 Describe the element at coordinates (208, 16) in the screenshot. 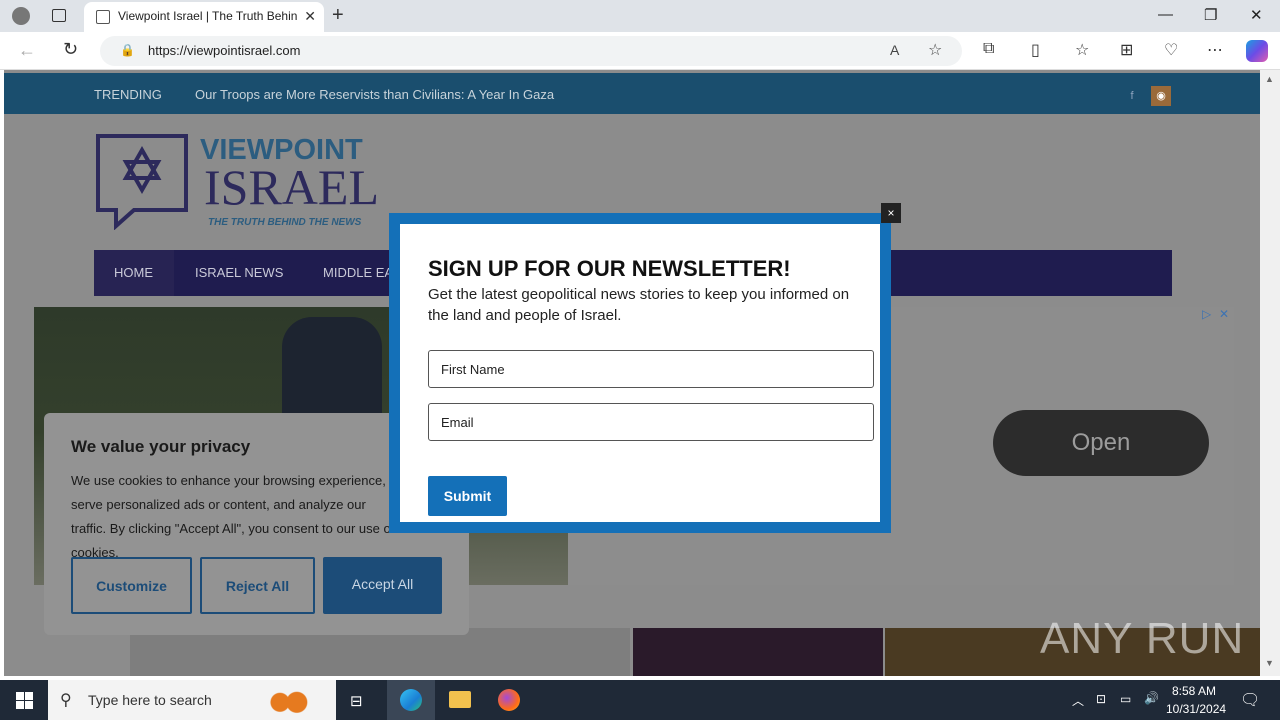

I see `tab-title: Viewpoint Israel | The Truth Behind` at that location.